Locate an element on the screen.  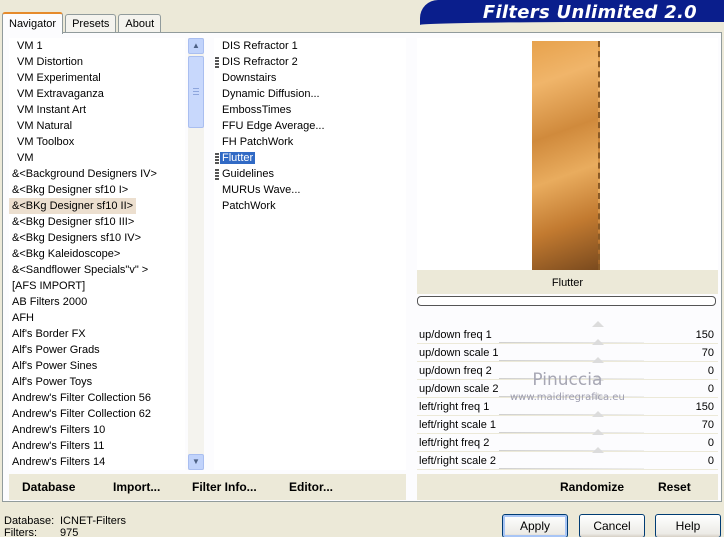
param-slider-row: up/down scale 2 0 is located at coordinates (567, 386).